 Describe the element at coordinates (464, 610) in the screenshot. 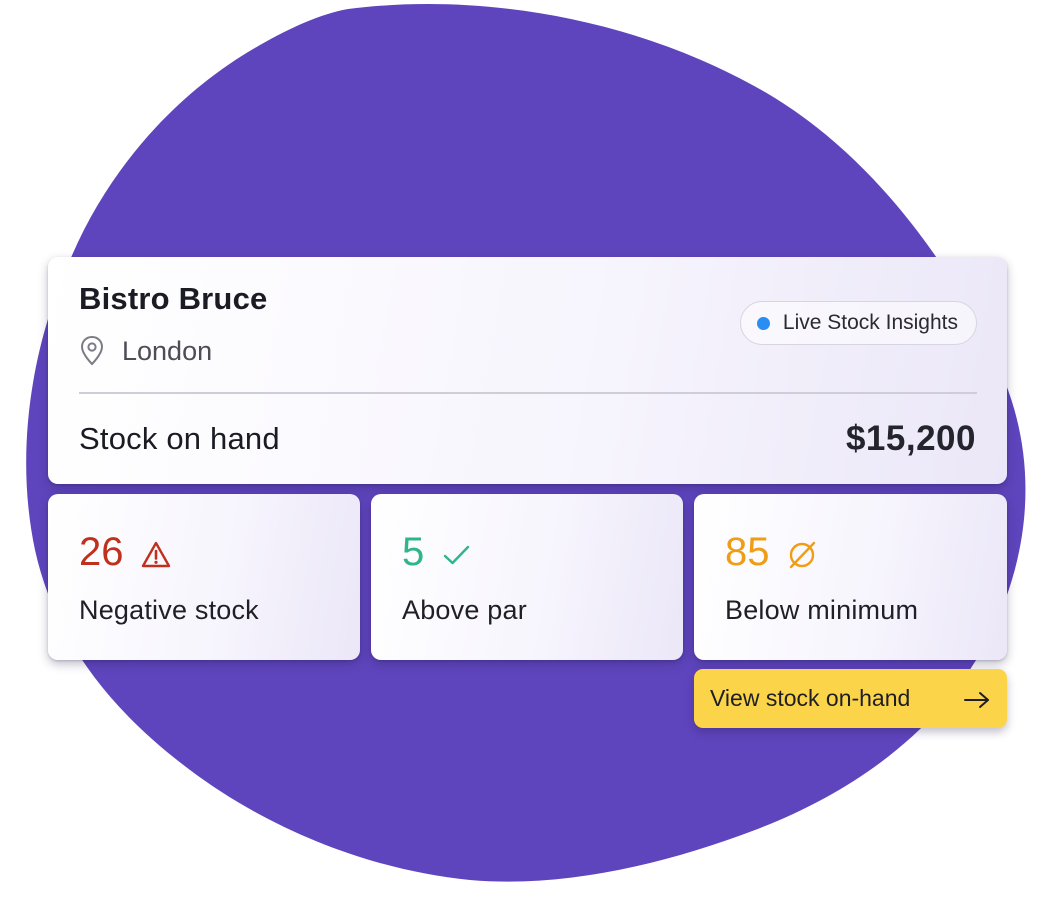

I see `stat-label: Above par` at that location.